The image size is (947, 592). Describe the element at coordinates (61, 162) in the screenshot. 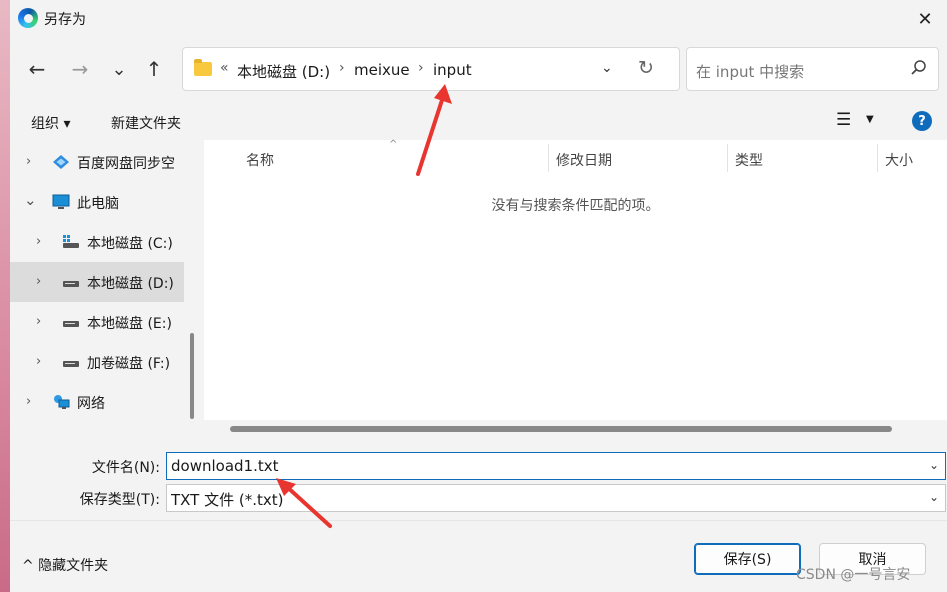

I see `baidu-netdisk-icon` at that location.